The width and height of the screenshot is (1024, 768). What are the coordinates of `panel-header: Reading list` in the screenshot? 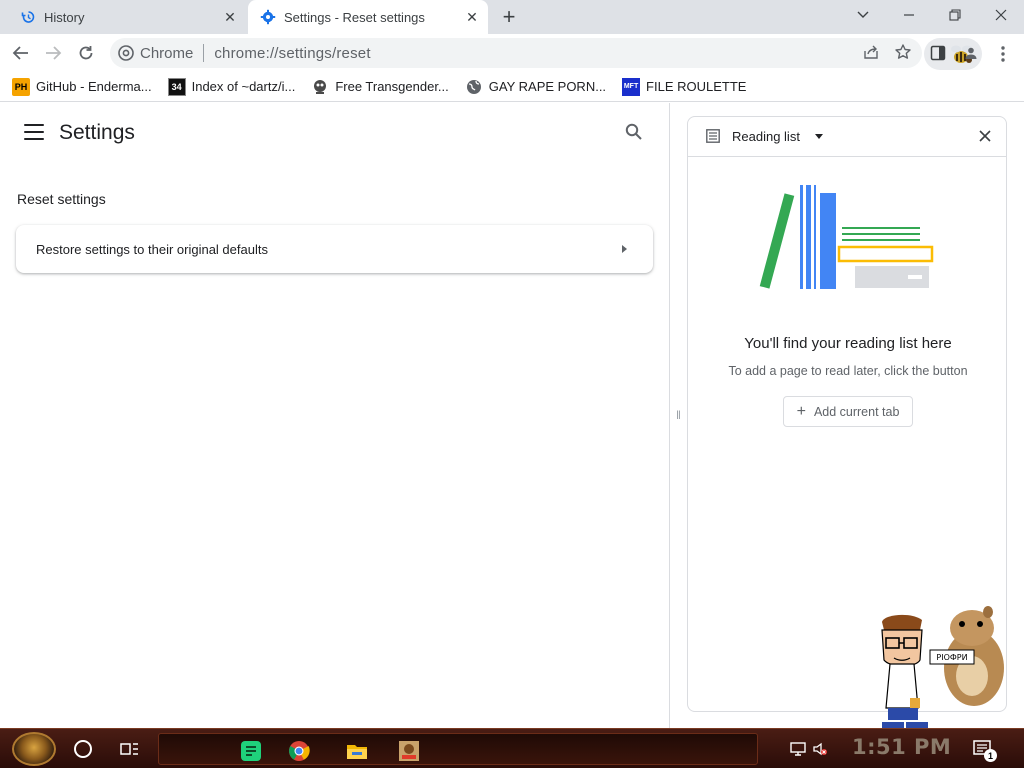 It's located at (847, 137).